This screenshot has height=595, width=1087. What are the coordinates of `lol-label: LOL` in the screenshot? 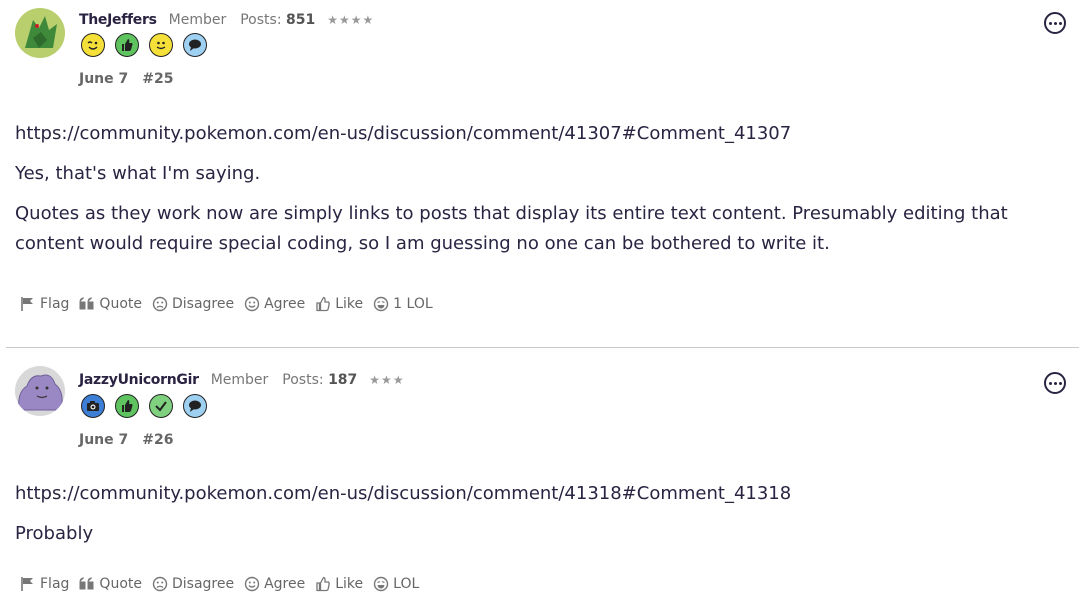 It's located at (406, 584).